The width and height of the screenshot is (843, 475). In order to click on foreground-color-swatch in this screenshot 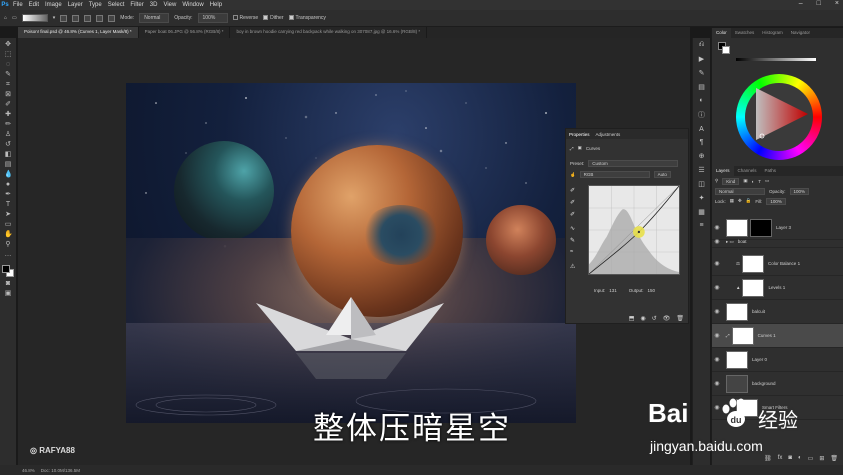, I will do `click(6, 269)`.